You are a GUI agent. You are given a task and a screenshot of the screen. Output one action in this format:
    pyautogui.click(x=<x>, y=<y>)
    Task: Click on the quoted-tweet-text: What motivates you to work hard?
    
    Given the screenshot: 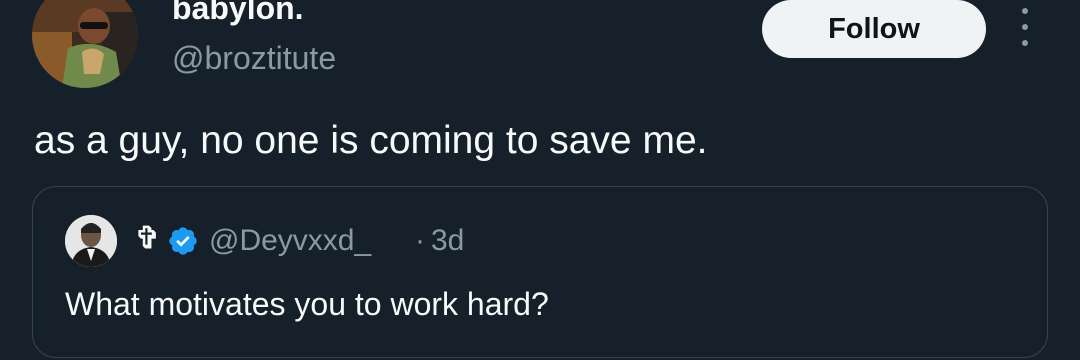 What is the action you would take?
    pyautogui.click(x=307, y=304)
    